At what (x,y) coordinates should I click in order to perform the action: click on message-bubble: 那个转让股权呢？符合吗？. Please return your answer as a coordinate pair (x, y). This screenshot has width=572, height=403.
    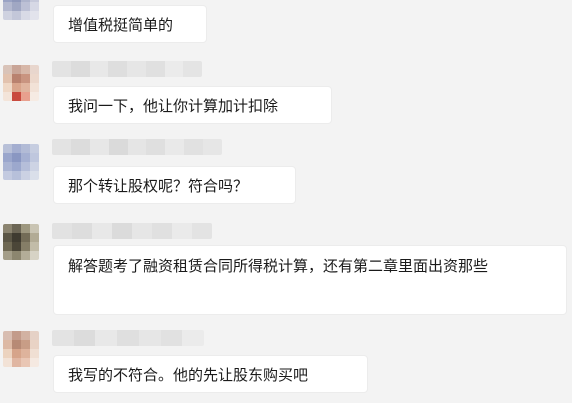
    Looking at the image, I should click on (174, 185).